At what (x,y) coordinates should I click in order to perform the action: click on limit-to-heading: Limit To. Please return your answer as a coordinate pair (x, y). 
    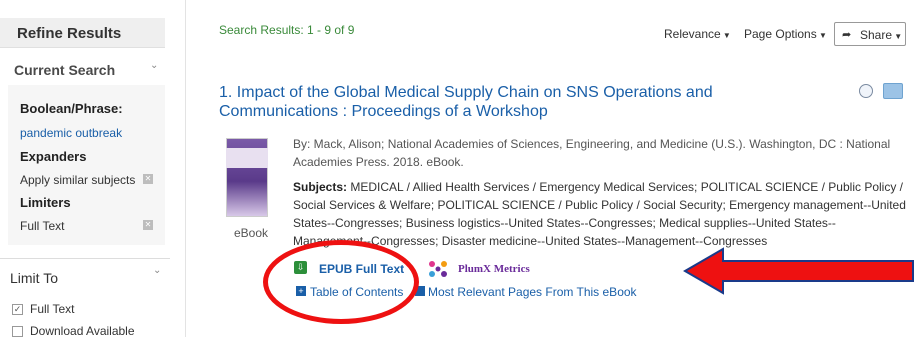
    Looking at the image, I should click on (34, 278).